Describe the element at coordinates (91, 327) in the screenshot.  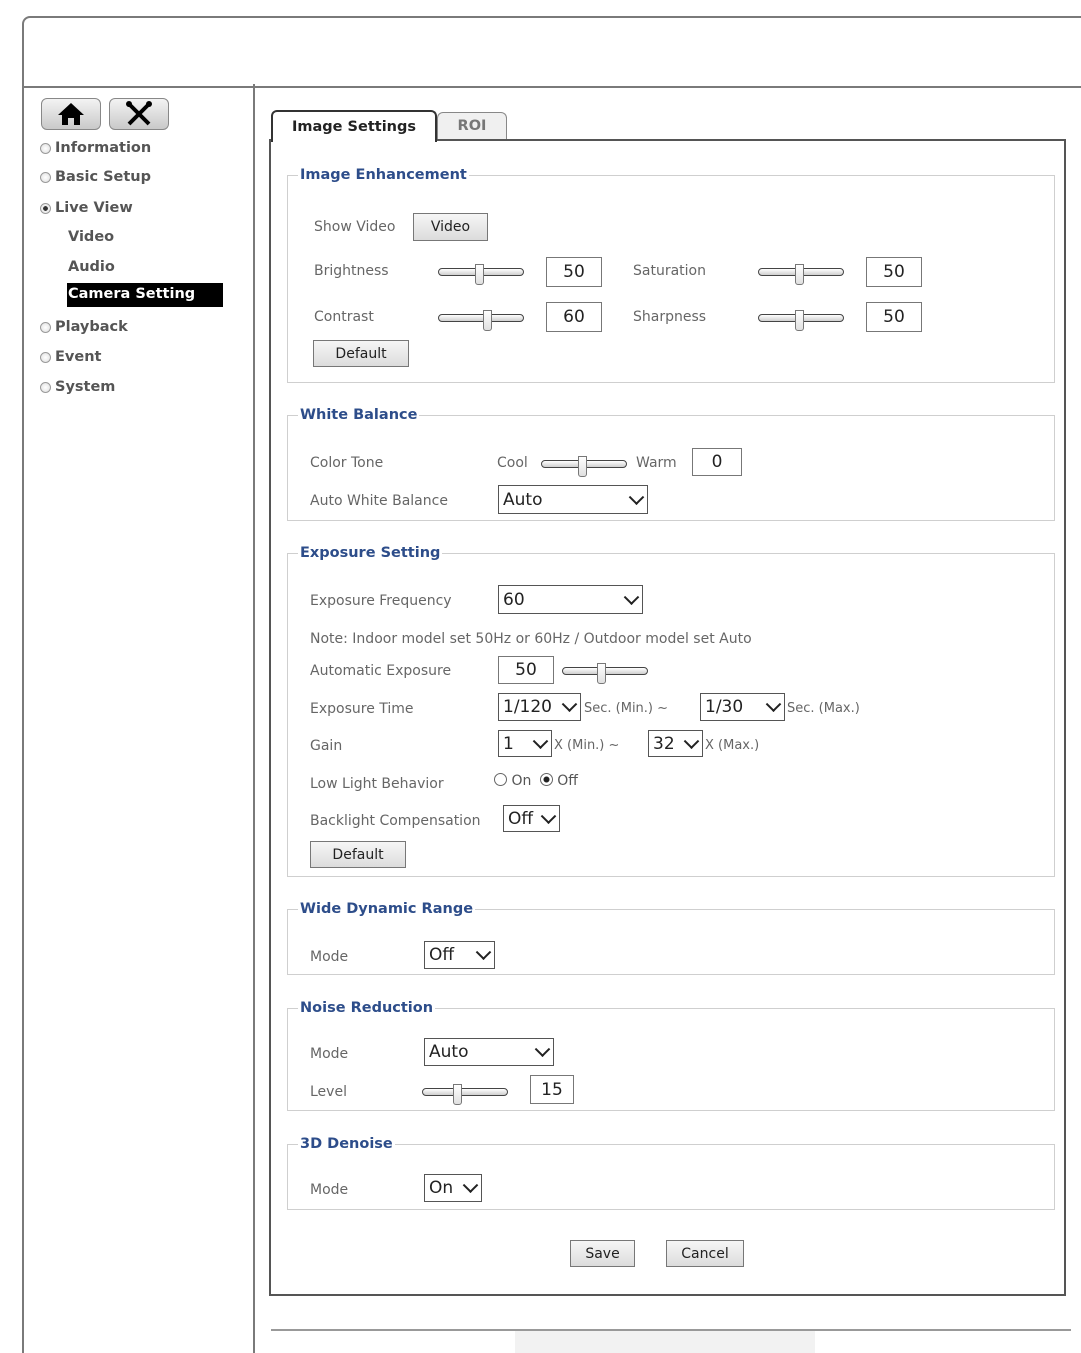
I see `nav-label: Playback` at that location.